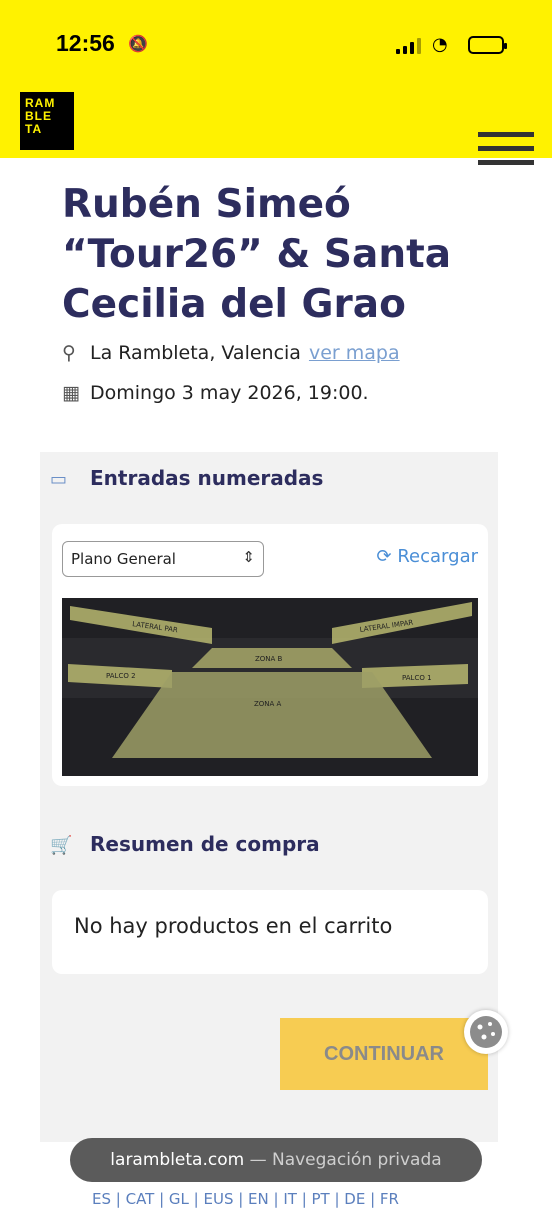  I want to click on status-time: 12:56, so click(85, 43).